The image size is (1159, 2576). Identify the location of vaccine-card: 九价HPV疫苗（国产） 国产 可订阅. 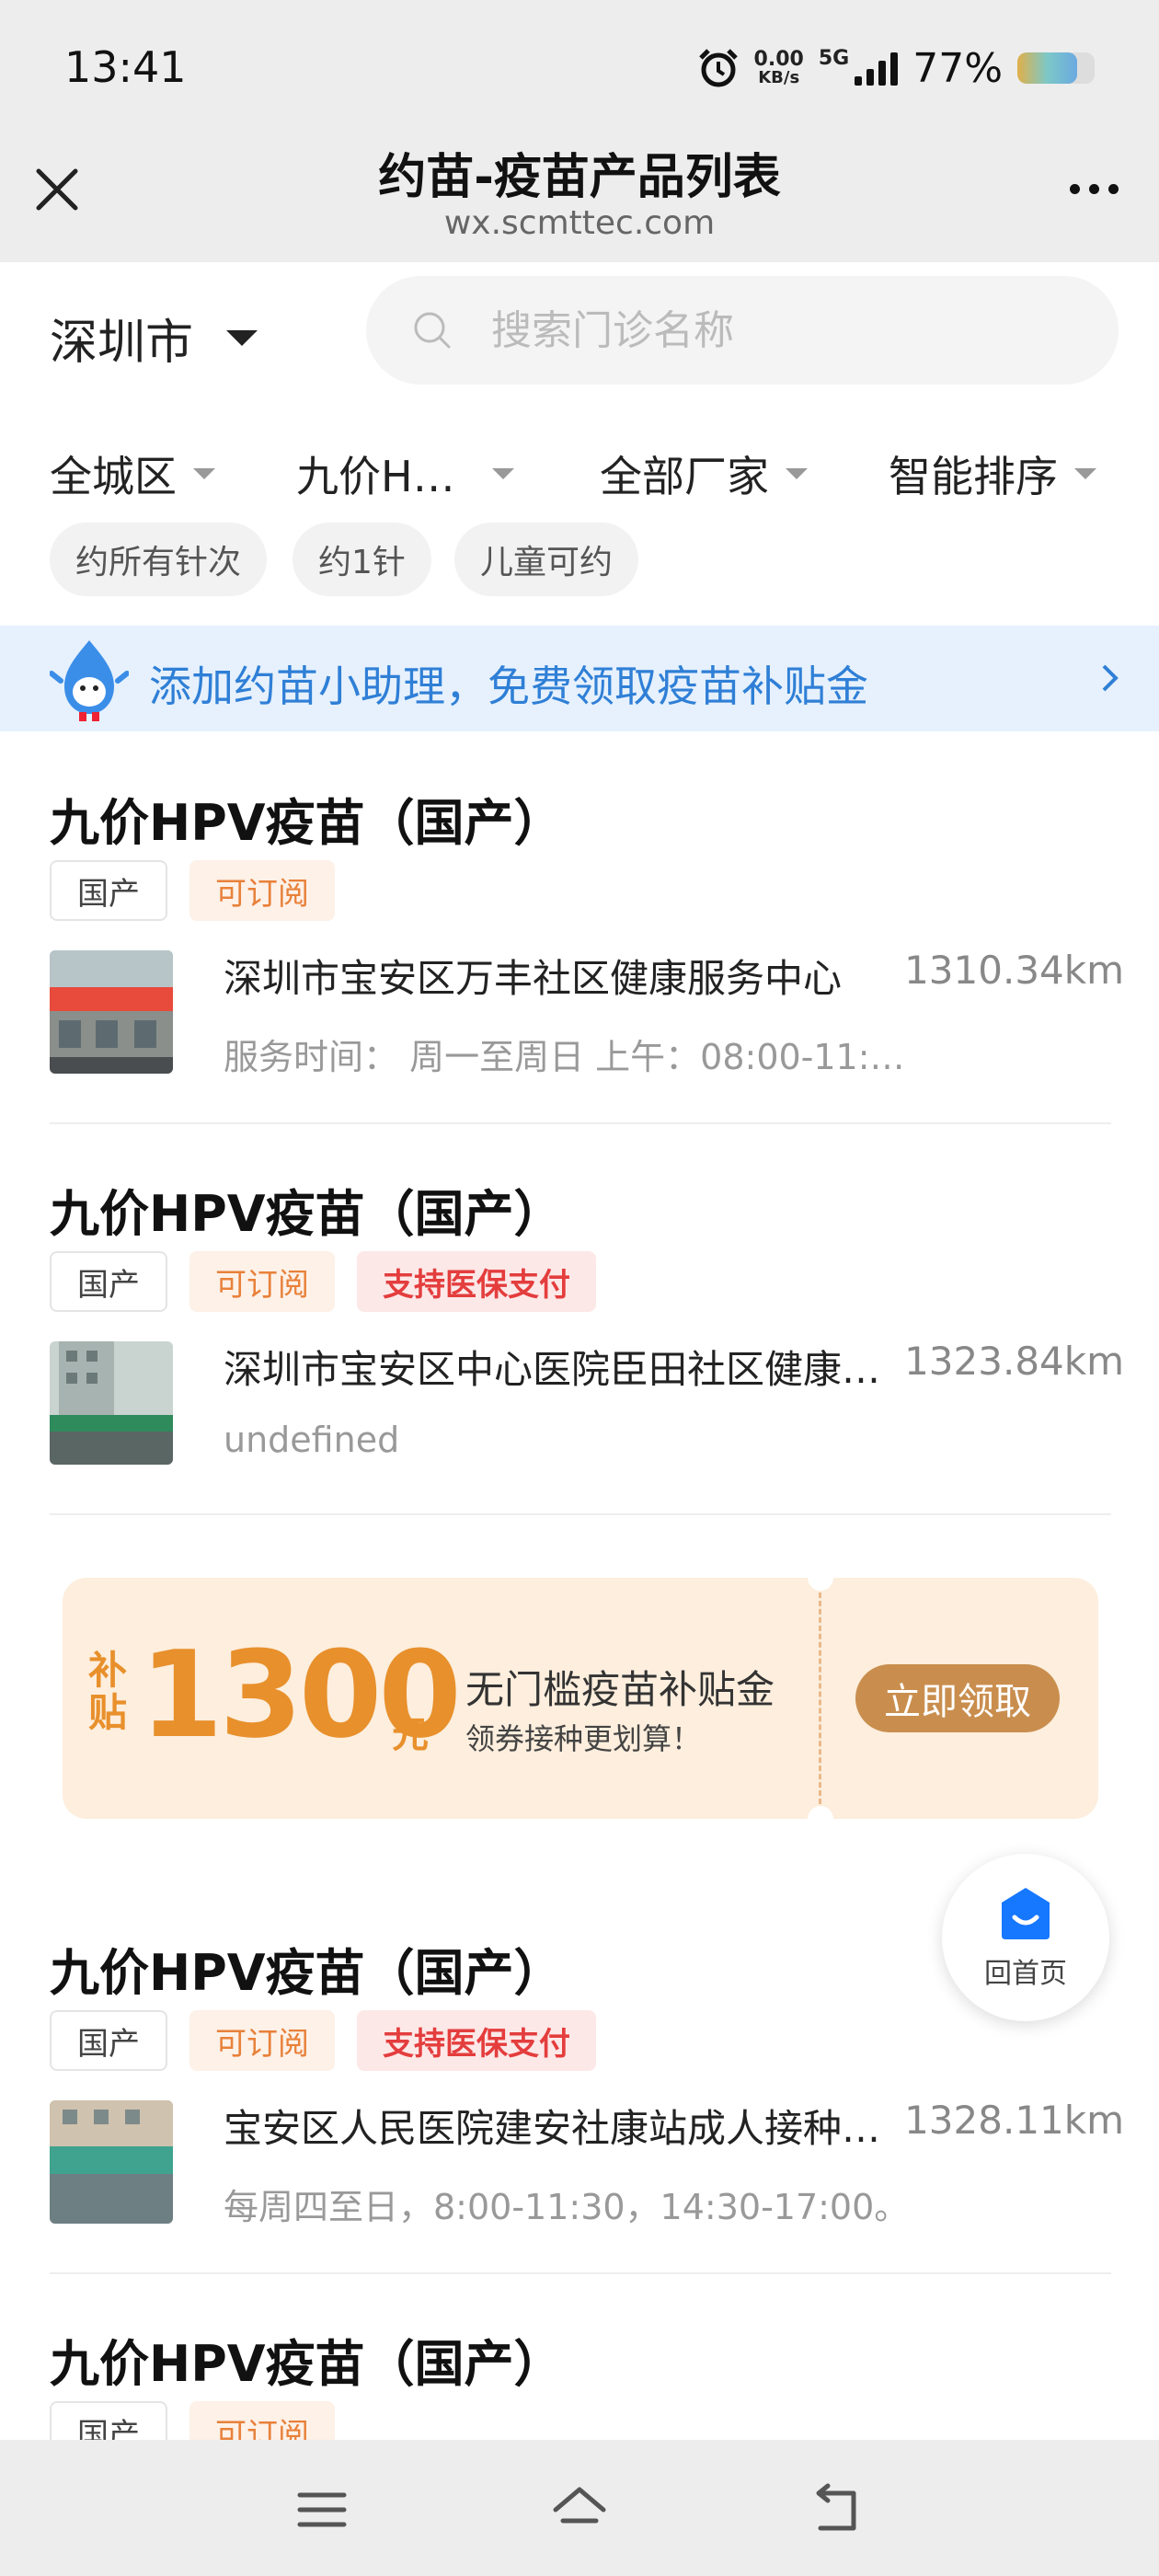
(580, 2381).